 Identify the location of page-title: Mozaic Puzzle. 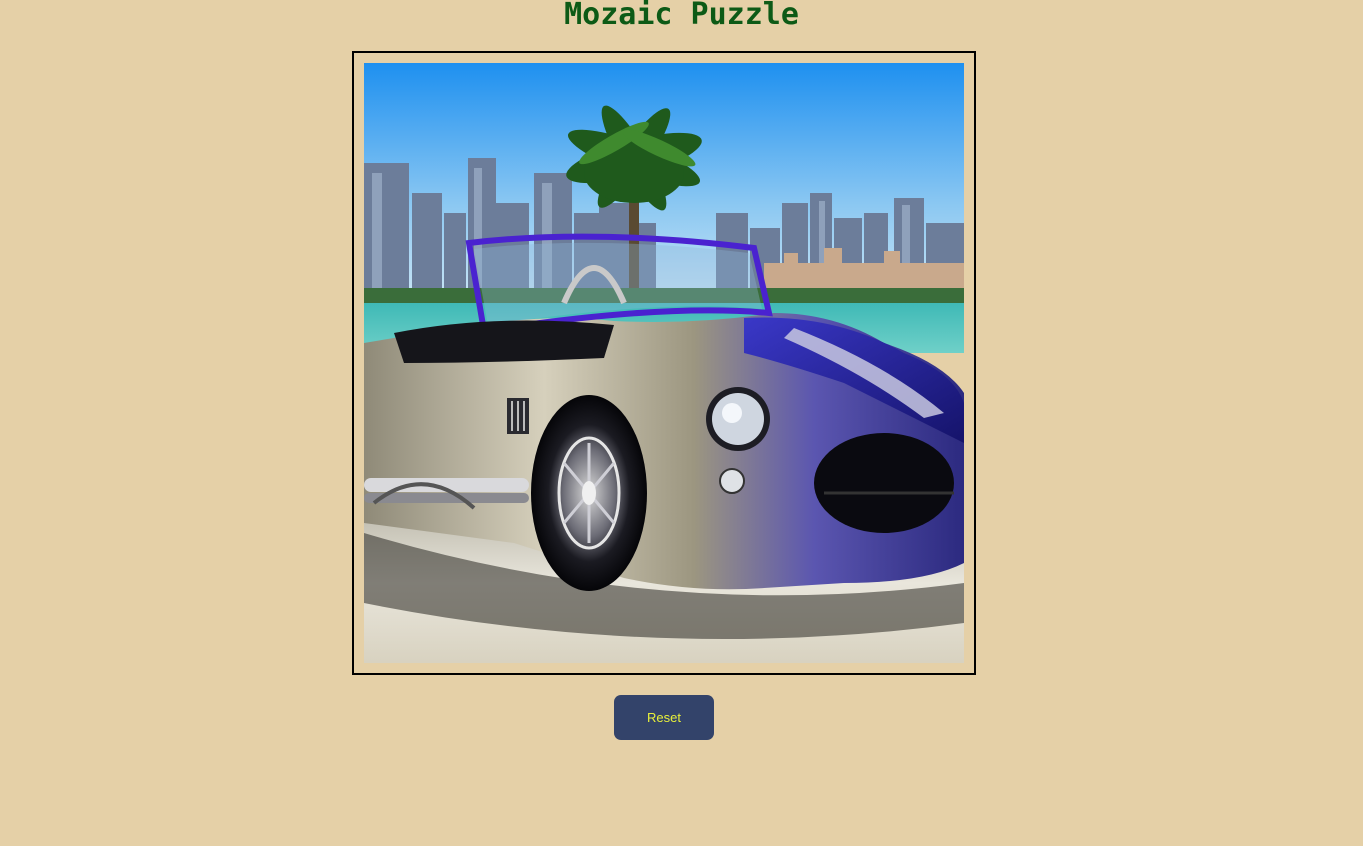
(681, 16).